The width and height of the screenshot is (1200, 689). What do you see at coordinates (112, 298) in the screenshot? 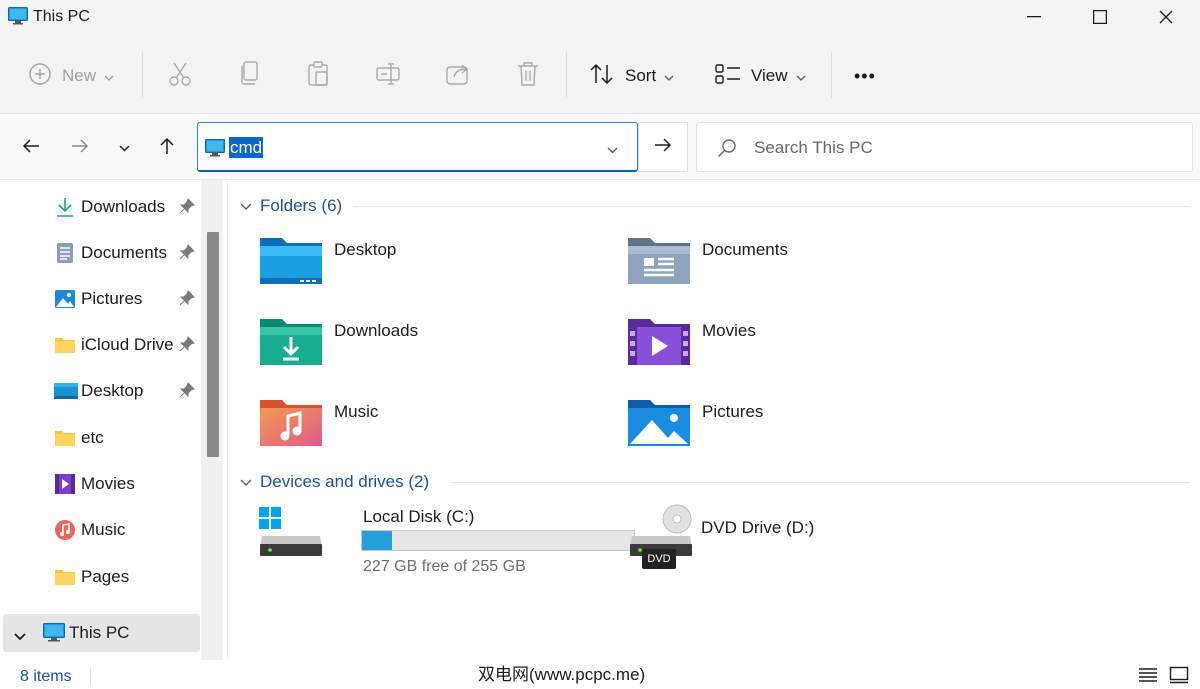
I see `sidebar-item-label: Pictures` at bounding box center [112, 298].